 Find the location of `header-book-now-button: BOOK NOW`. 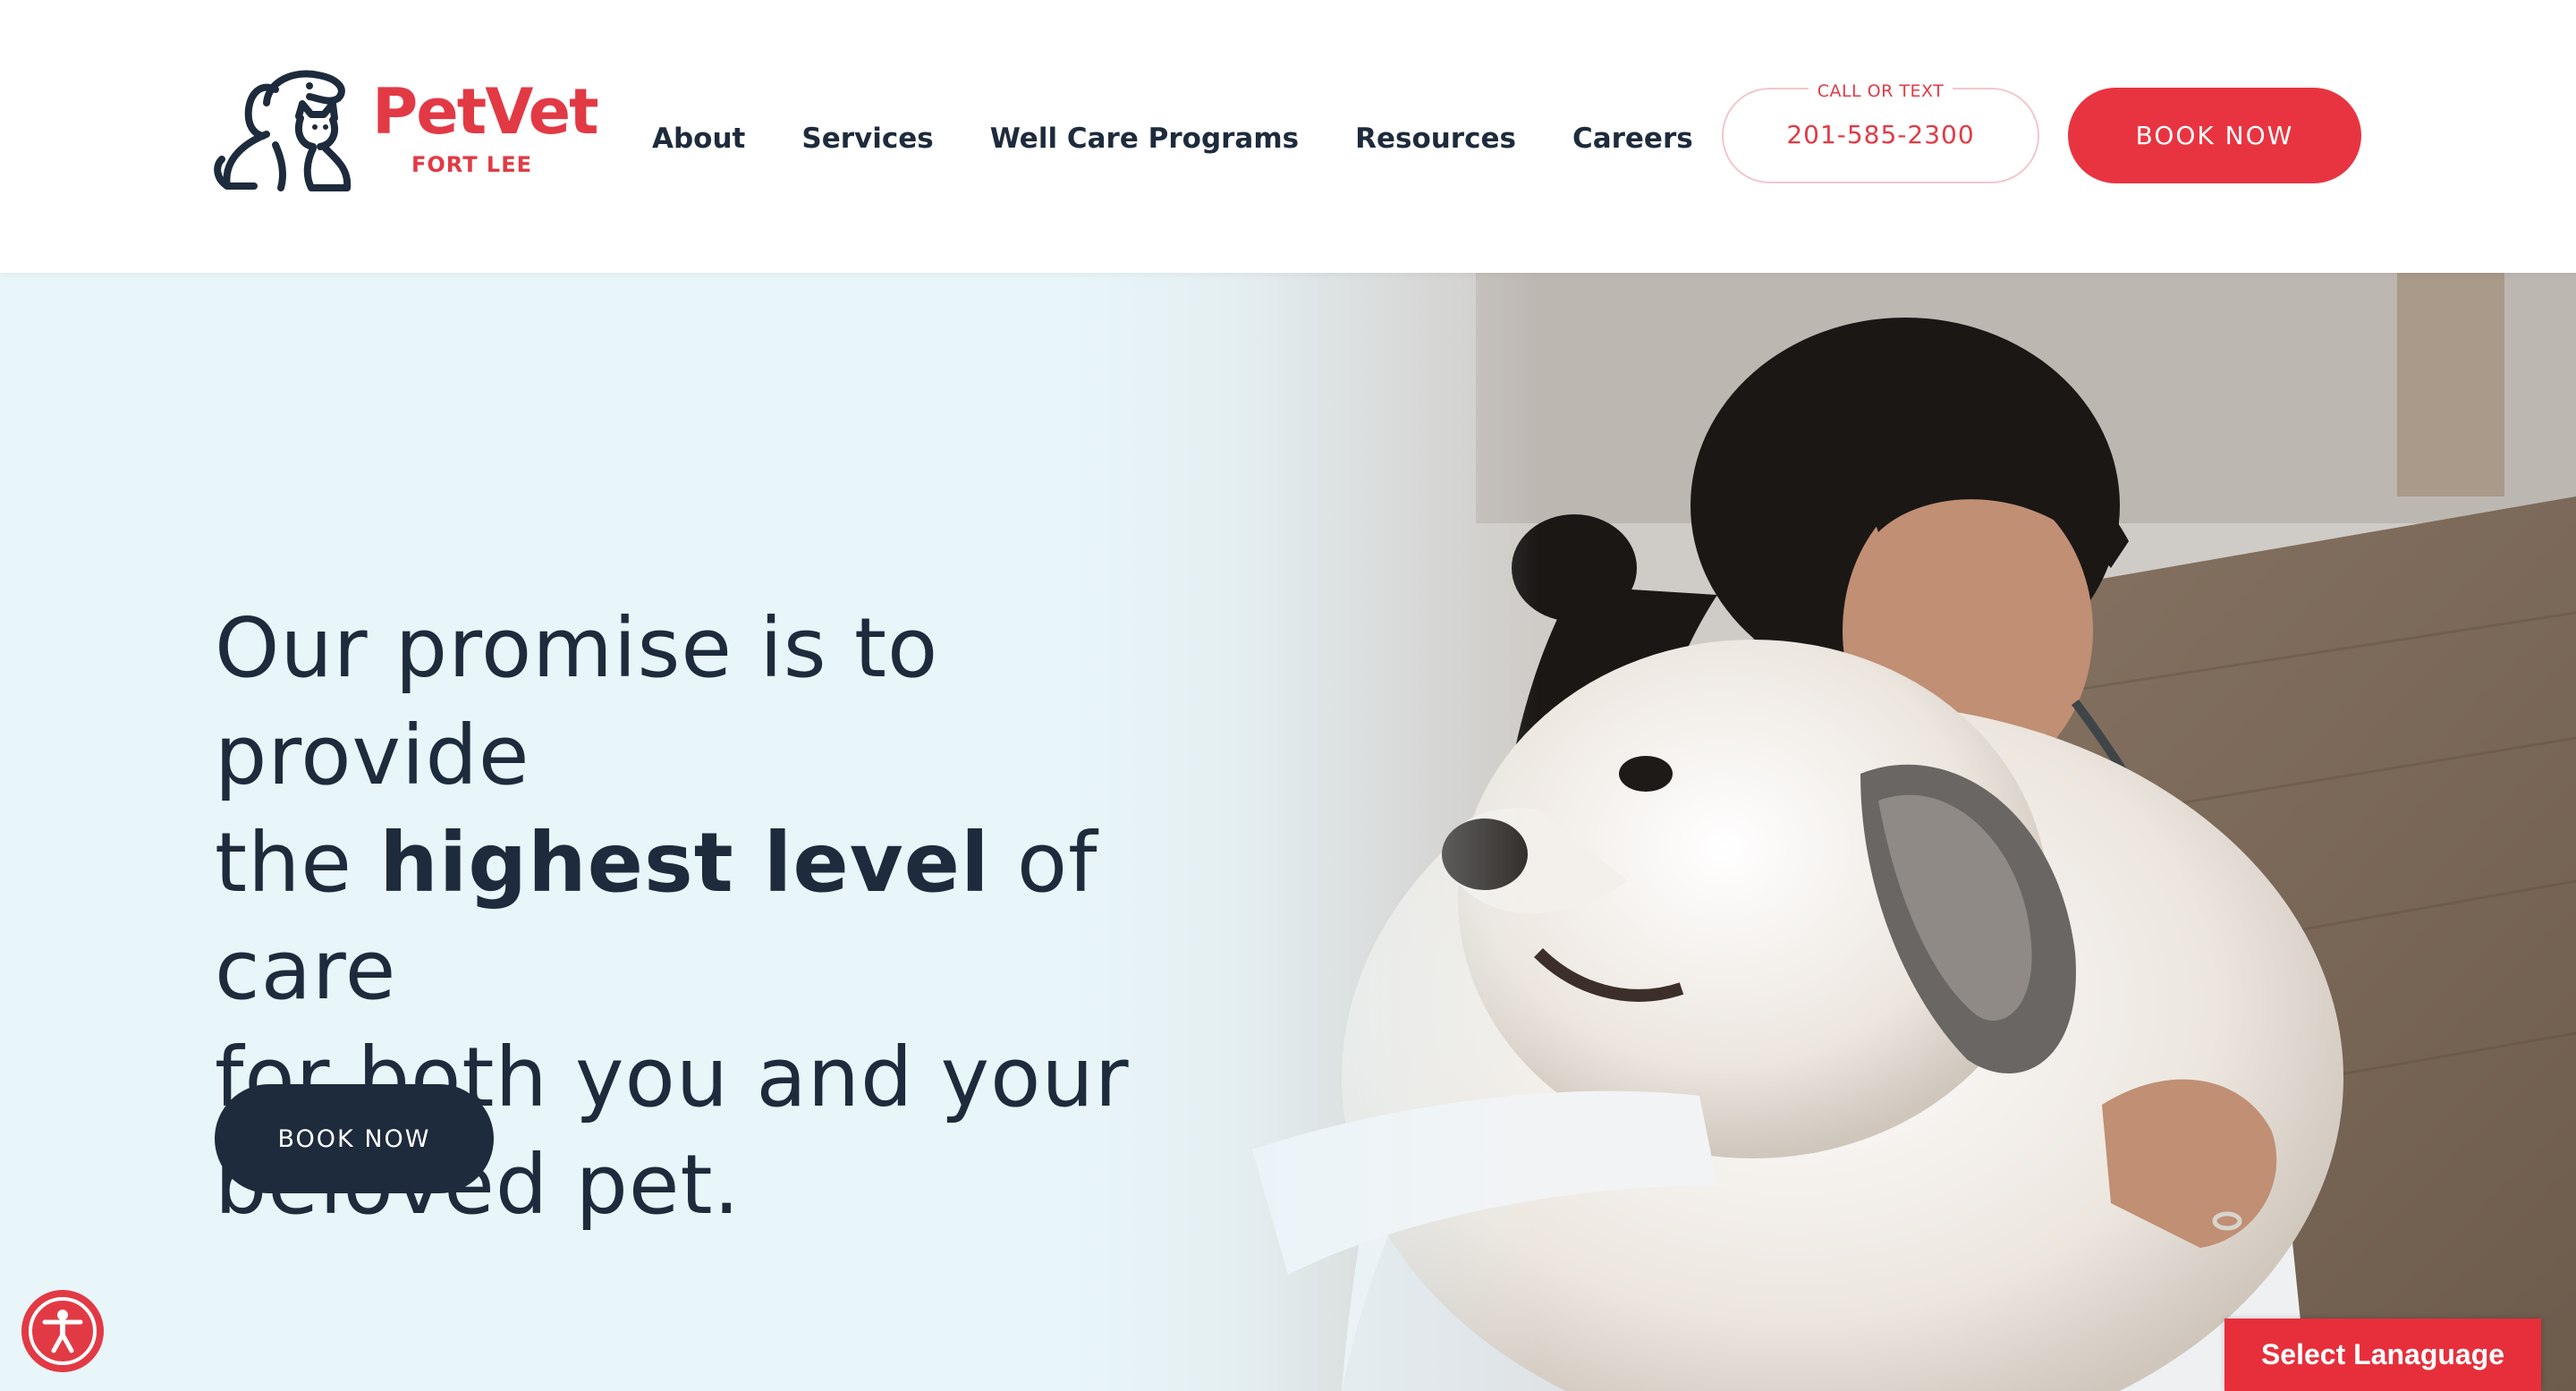

header-book-now-button: BOOK NOW is located at coordinates (2214, 135).